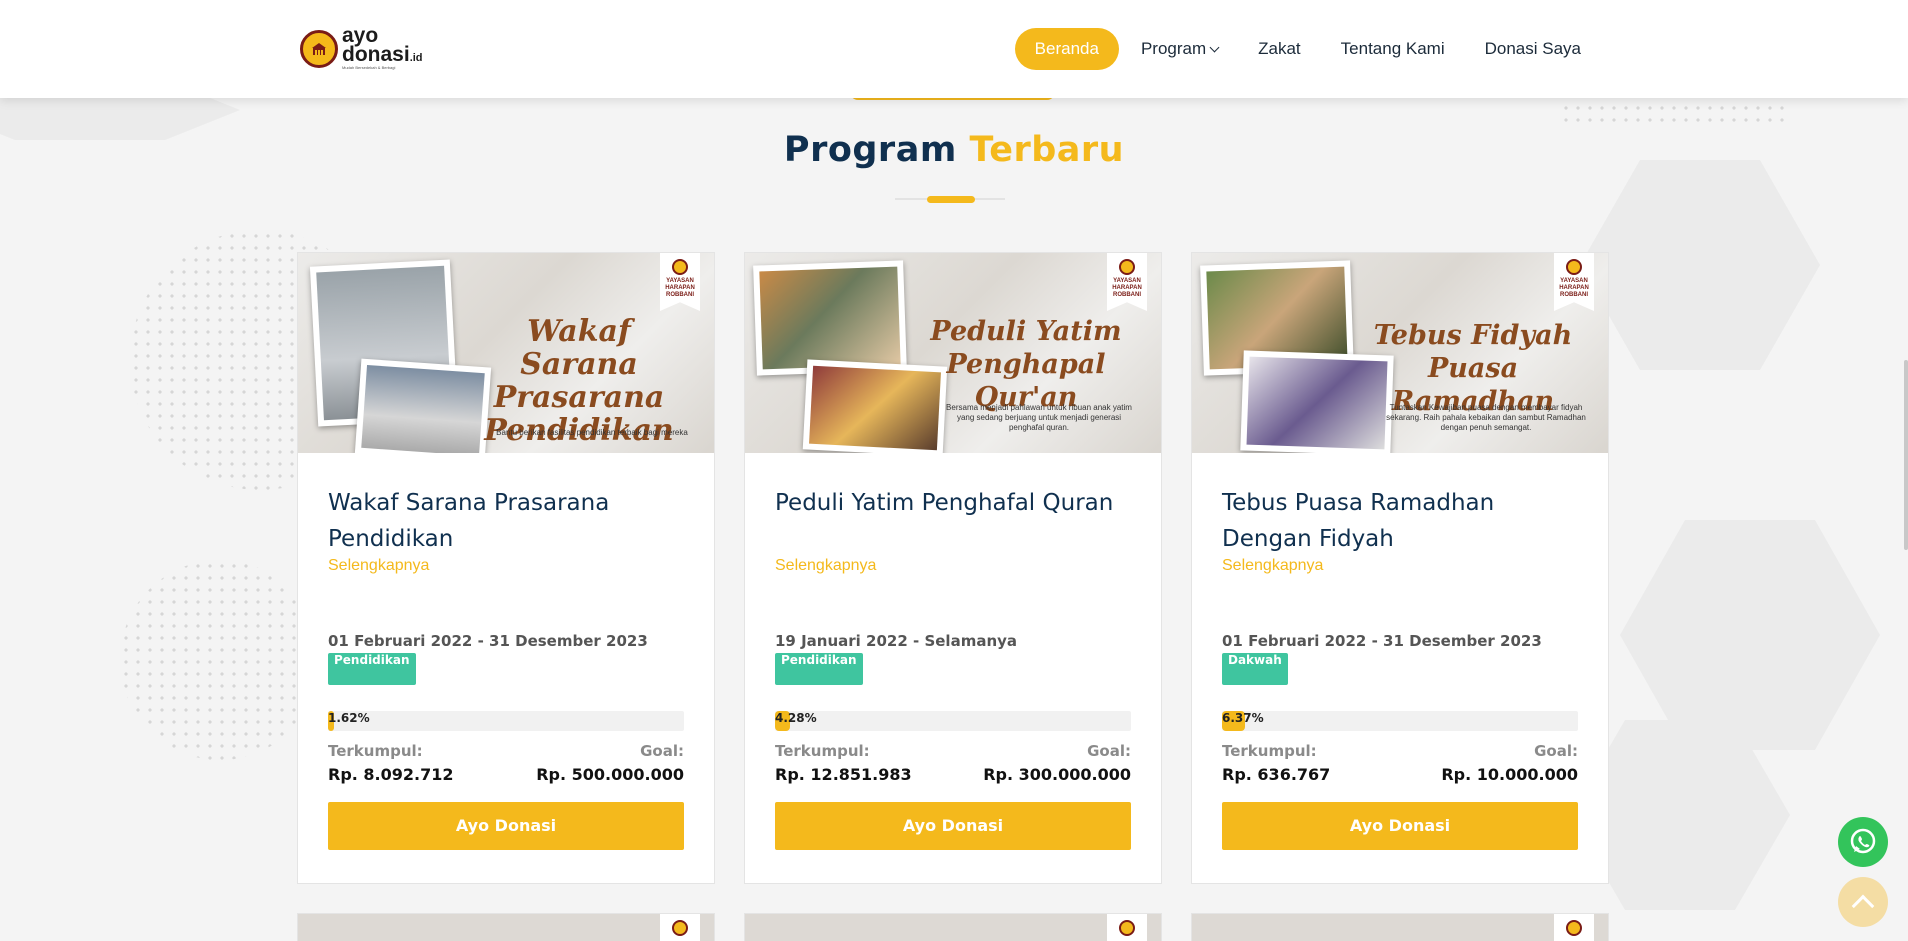 The width and height of the screenshot is (1908, 941). Describe the element at coordinates (1179, 49) in the screenshot. I see `nav-program: Program` at that location.